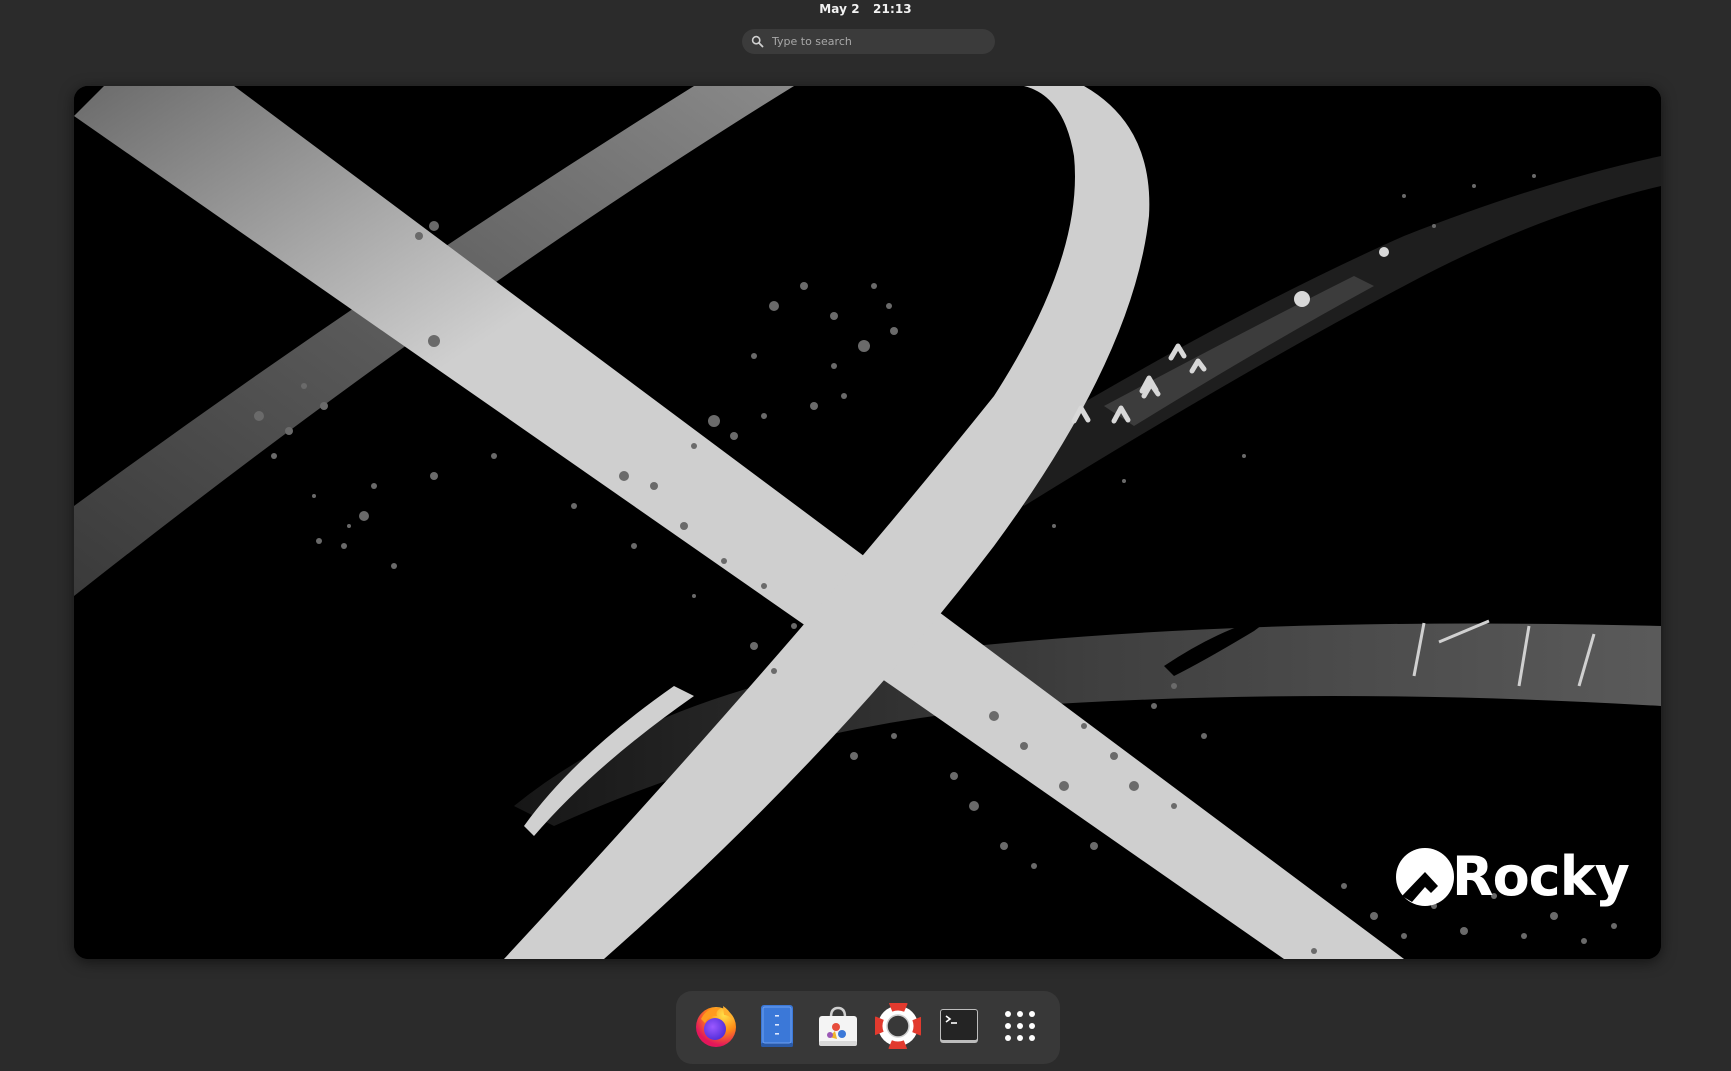  I want to click on search-input, so click(877, 41).